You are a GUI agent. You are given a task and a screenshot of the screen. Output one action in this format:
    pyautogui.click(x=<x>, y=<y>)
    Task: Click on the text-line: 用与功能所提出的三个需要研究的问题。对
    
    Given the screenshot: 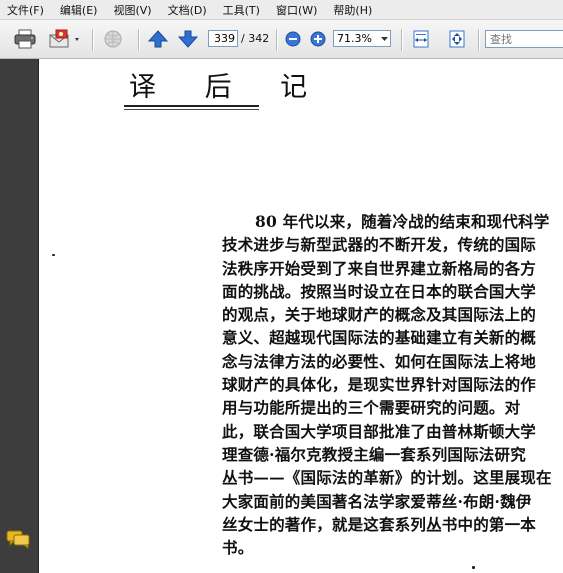 What is the action you would take?
    pyautogui.click(x=371, y=408)
    